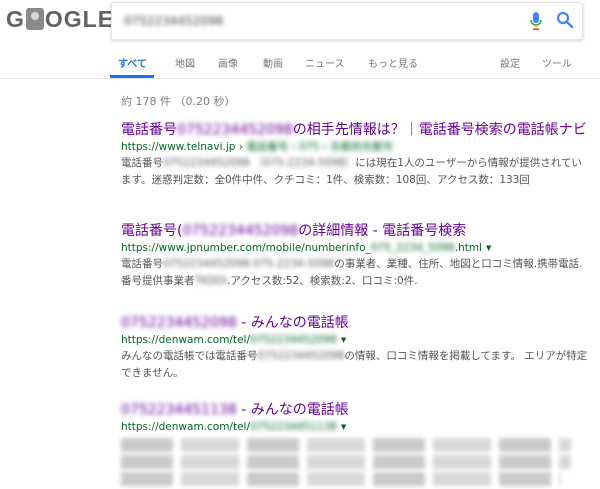 Image resolution: width=600 pixels, height=489 pixels. I want to click on title-text: の詳細情報 - 電話番号検索, so click(382, 231).